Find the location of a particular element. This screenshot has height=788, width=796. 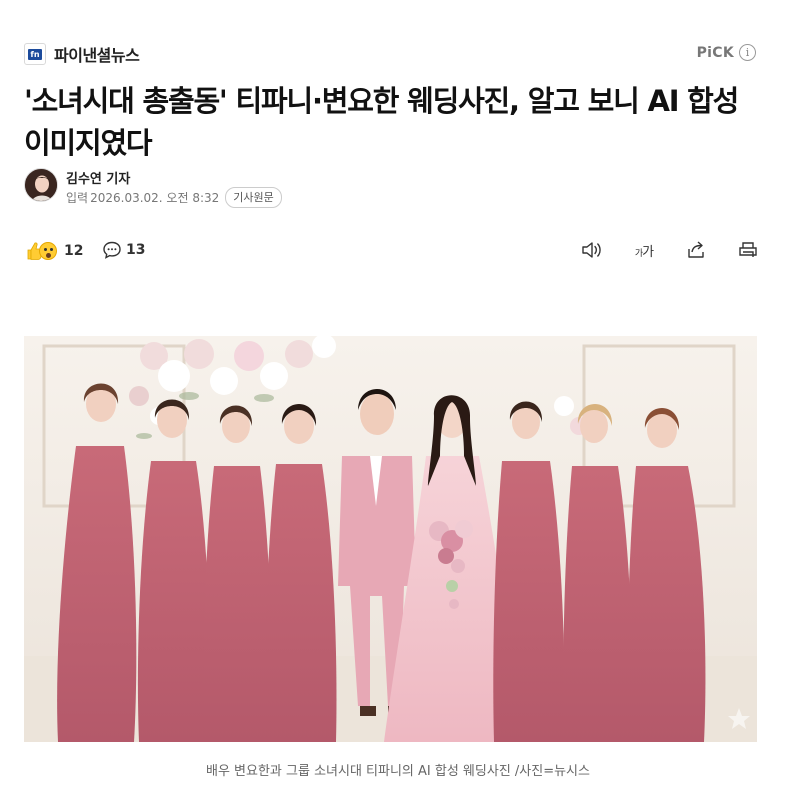

speaker-icon is located at coordinates (591, 250).